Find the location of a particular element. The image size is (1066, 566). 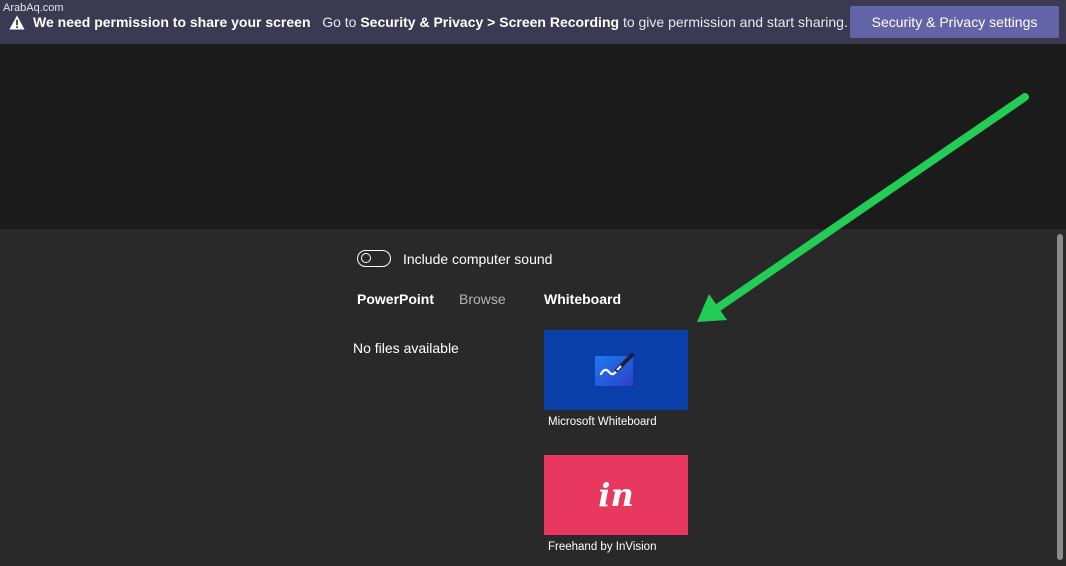

computer-sound-row: Include computer sound is located at coordinates (454, 258).